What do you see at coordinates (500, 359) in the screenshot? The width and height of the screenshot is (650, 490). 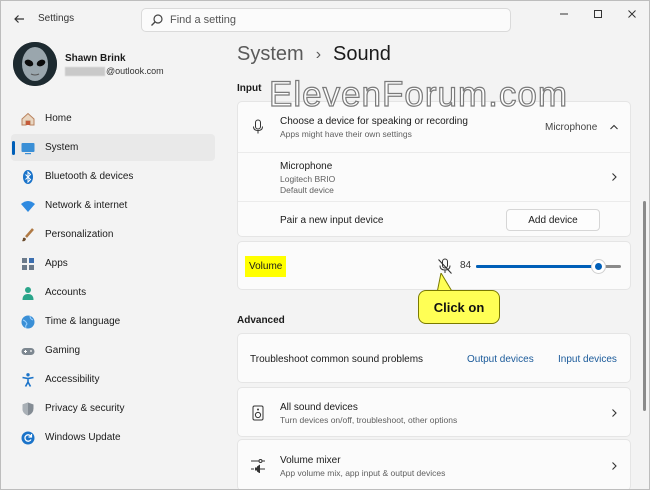 I see `output-devices-link: Output devices` at bounding box center [500, 359].